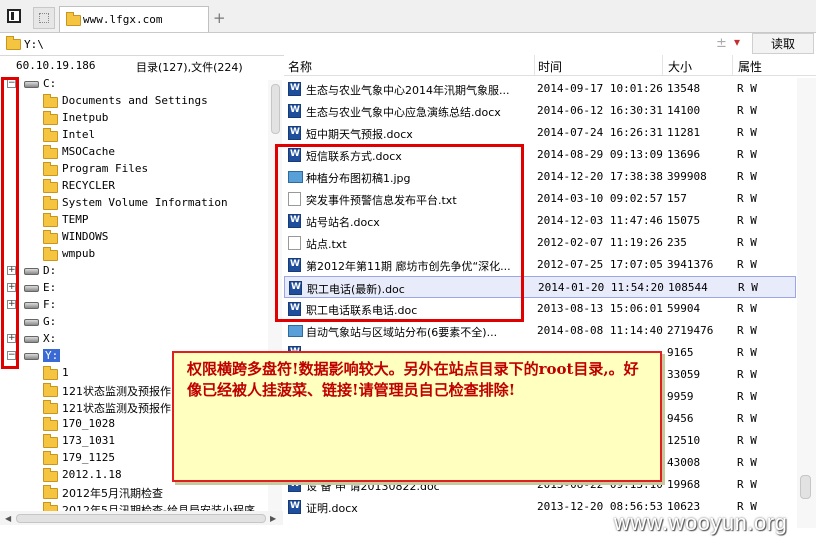 This screenshot has height=551, width=816. I want to click on tree-drive-g: G:, so click(130, 322).